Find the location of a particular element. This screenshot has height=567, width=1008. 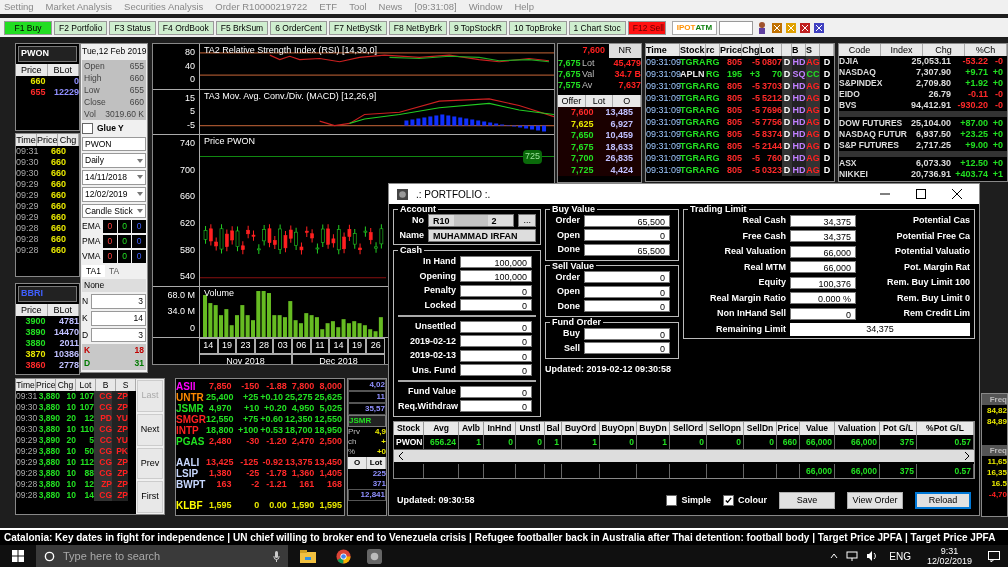

table-cell-text: -30 is located at coordinates (253, 441).